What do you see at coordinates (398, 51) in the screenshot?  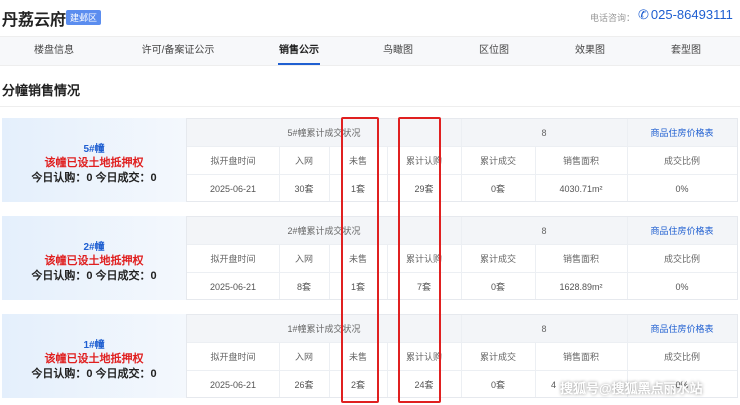 I see `tab-aerial: 鸟瞰图` at bounding box center [398, 51].